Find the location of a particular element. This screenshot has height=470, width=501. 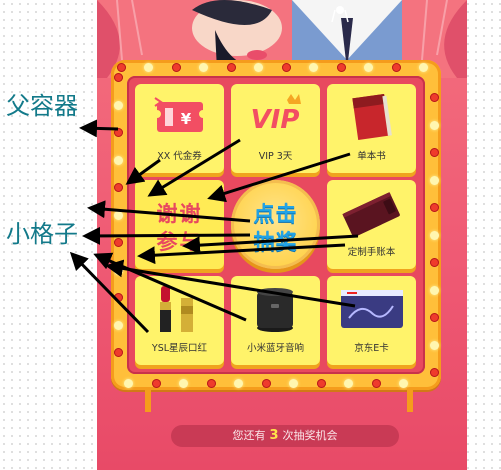

frame-leg-right is located at coordinates (410, 400).